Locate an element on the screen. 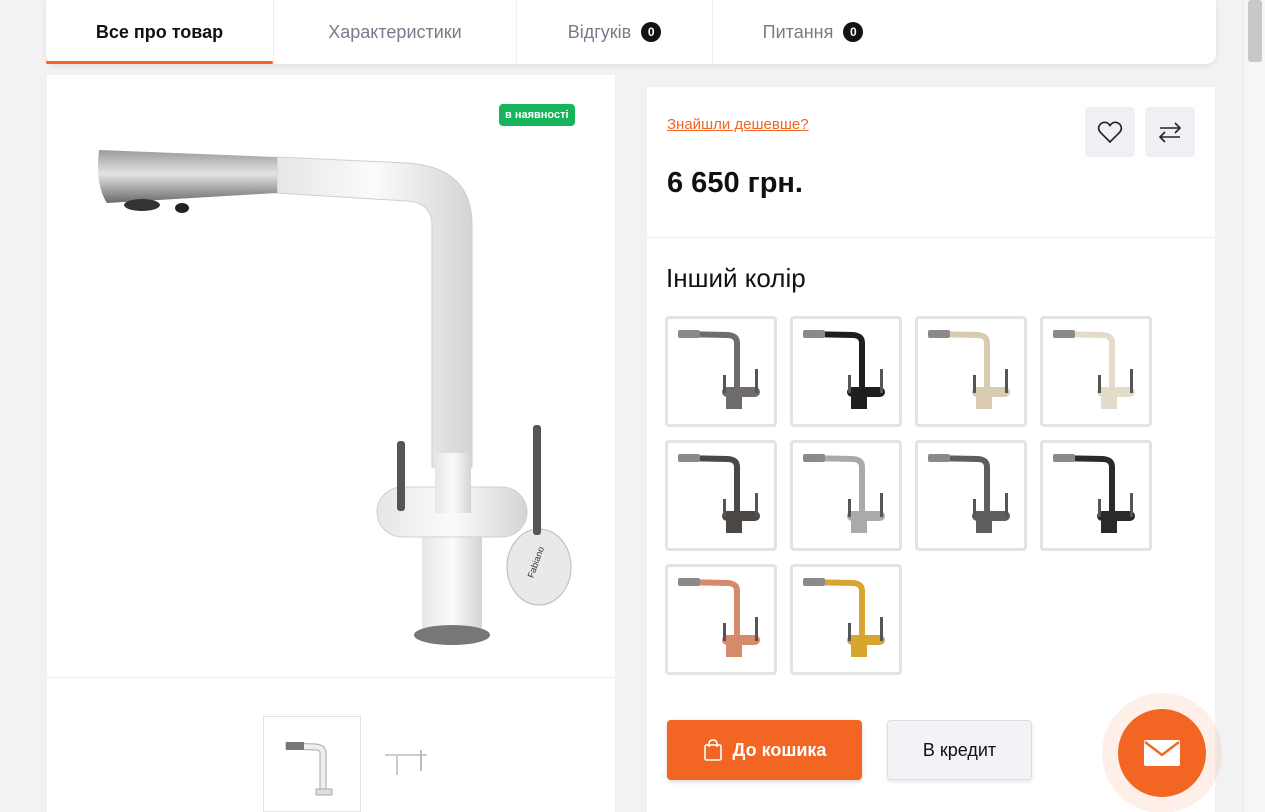 Image resolution: width=1265 pixels, height=812 pixels. contact-mail-button is located at coordinates (1162, 753).